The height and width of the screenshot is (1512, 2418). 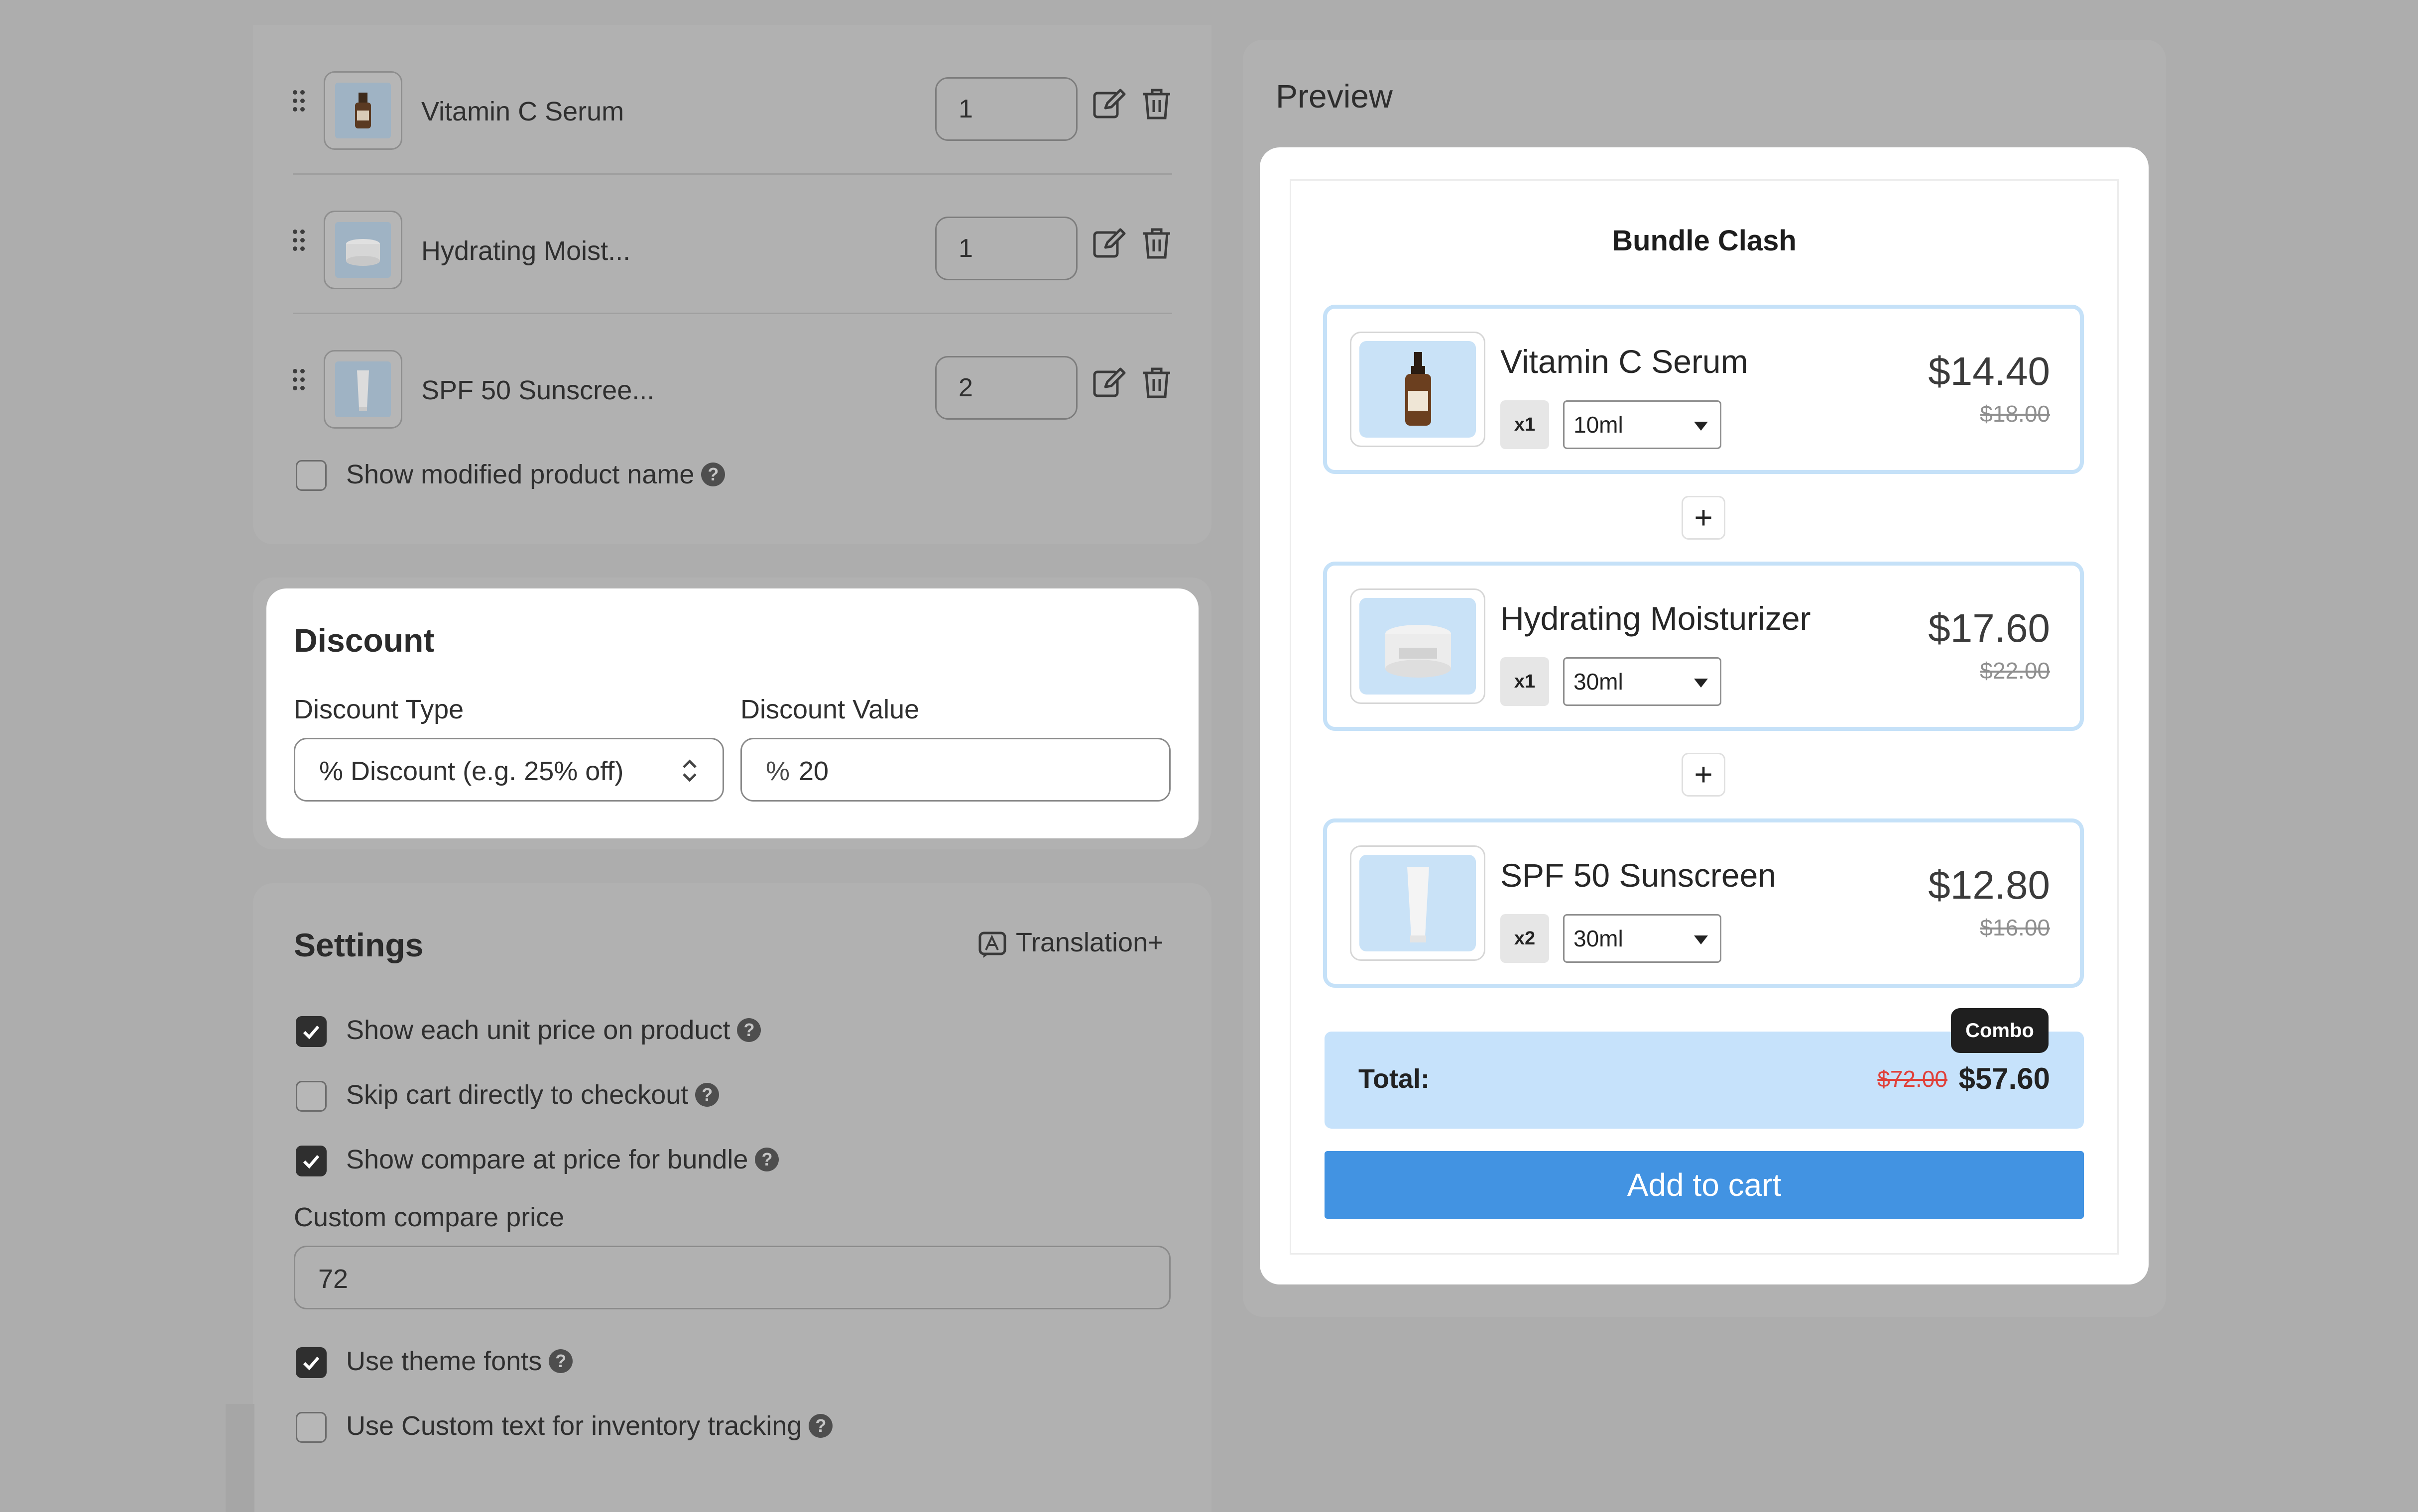 What do you see at coordinates (1703, 903) in the screenshot?
I see `bundle-item-3: SPF 50 Sunscreen x2 30ml $12.80 $16.00` at bounding box center [1703, 903].